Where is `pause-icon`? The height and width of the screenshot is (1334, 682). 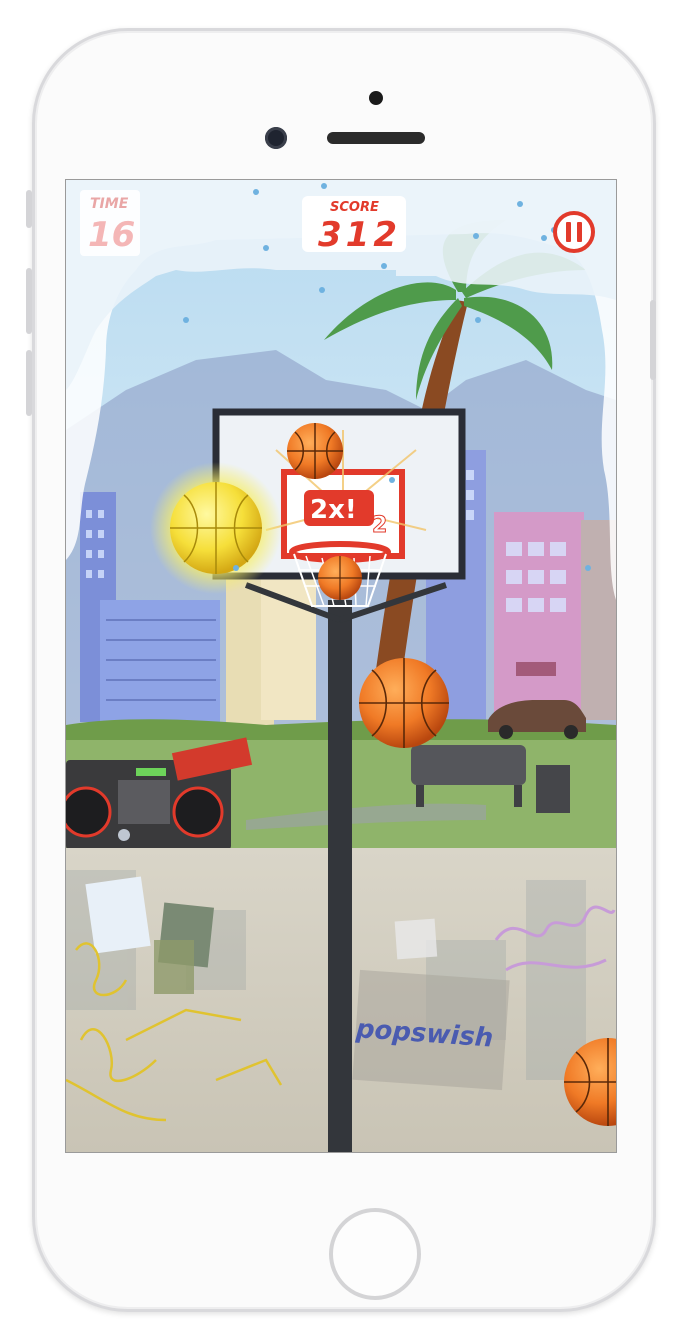 pause-icon is located at coordinates (568, 232).